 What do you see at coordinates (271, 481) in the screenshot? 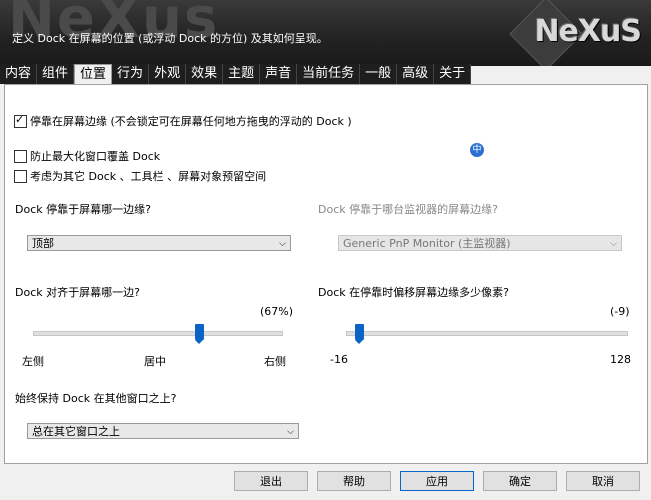
I see `exit-button: 退出` at bounding box center [271, 481].